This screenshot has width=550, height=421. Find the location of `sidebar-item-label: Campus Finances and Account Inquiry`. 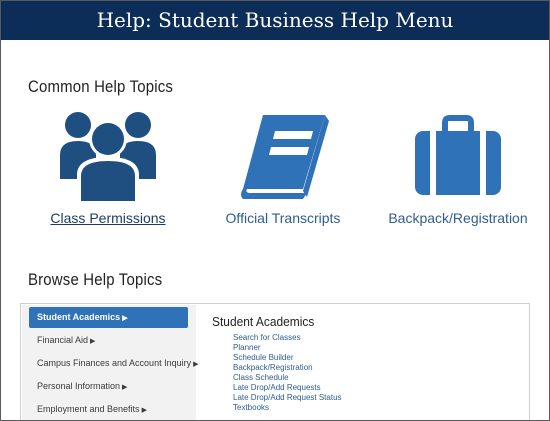

sidebar-item-label: Campus Finances and Account Inquiry is located at coordinates (114, 363).